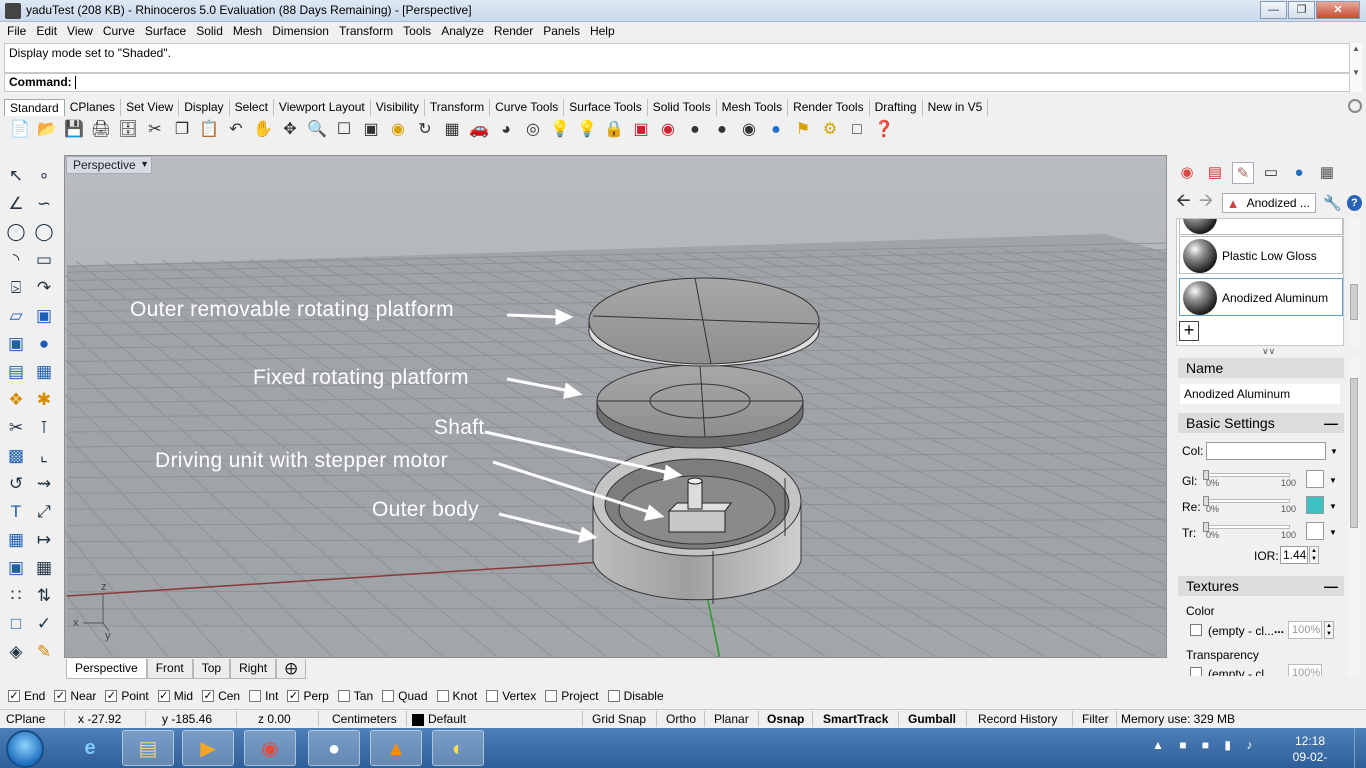 This screenshot has width=1366, height=768. What do you see at coordinates (561, 32) in the screenshot?
I see `menu-panels: Panels` at bounding box center [561, 32].